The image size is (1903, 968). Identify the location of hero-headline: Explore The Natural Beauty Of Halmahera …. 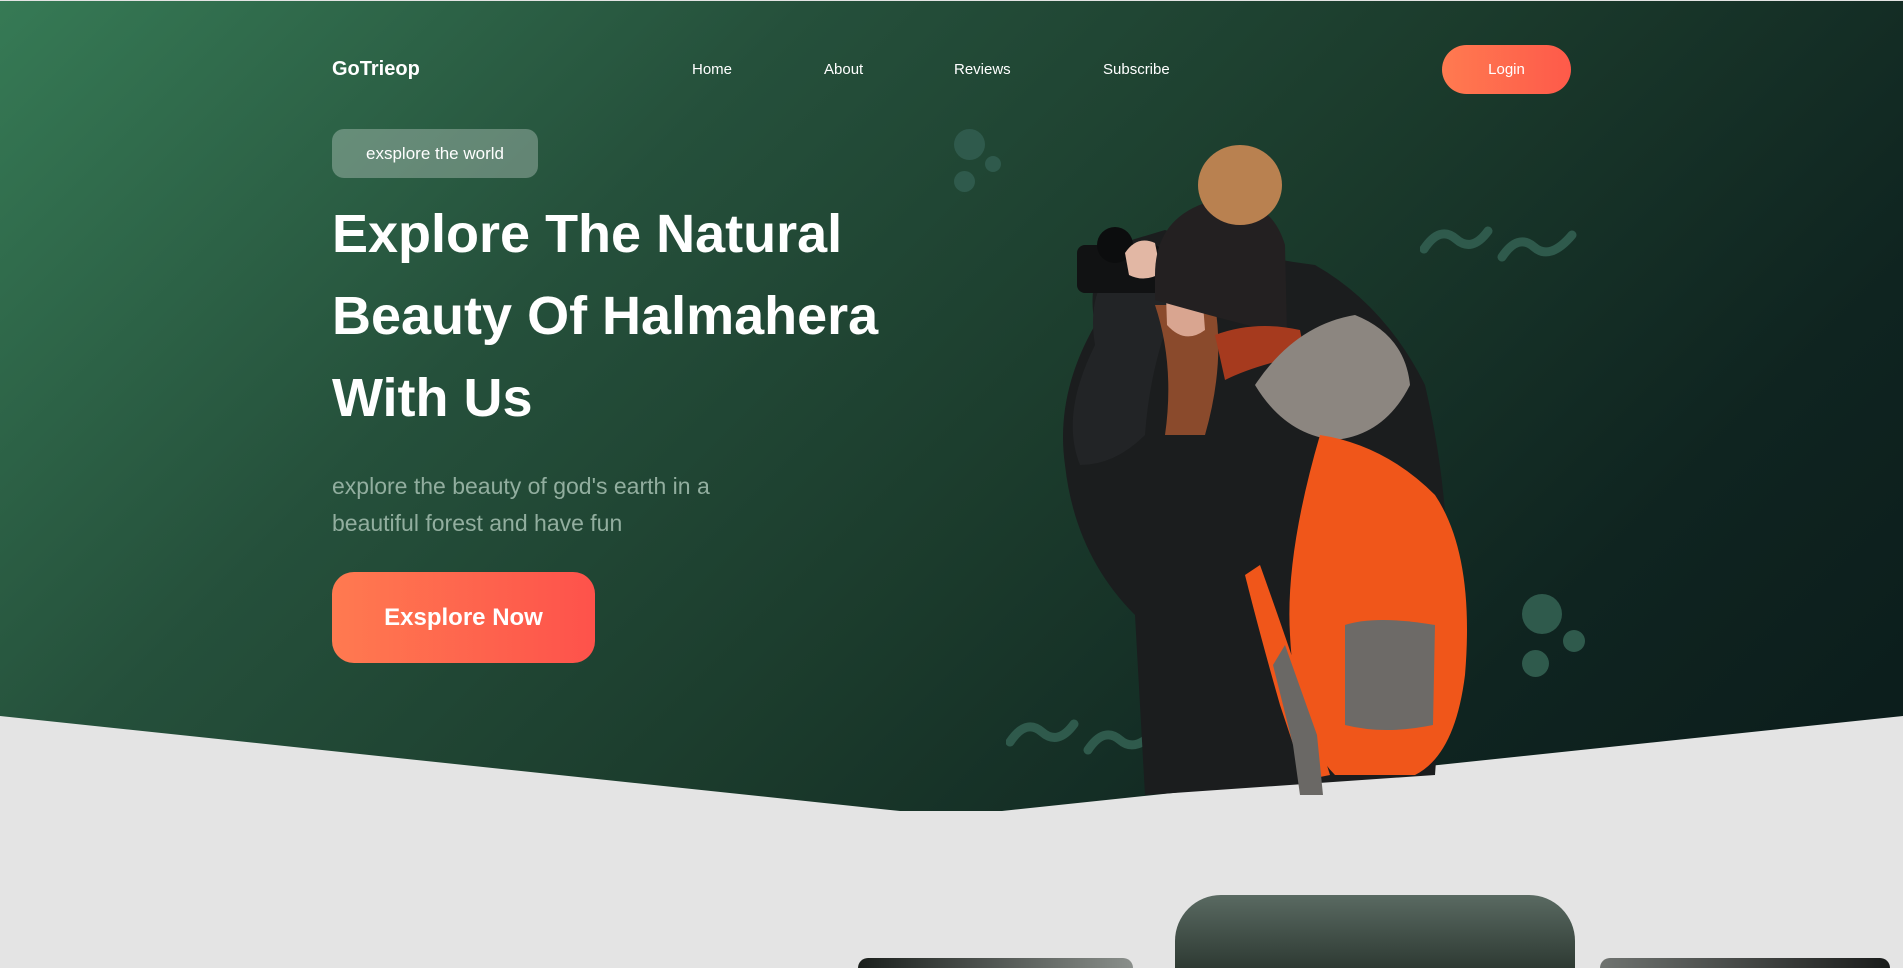
(642, 316).